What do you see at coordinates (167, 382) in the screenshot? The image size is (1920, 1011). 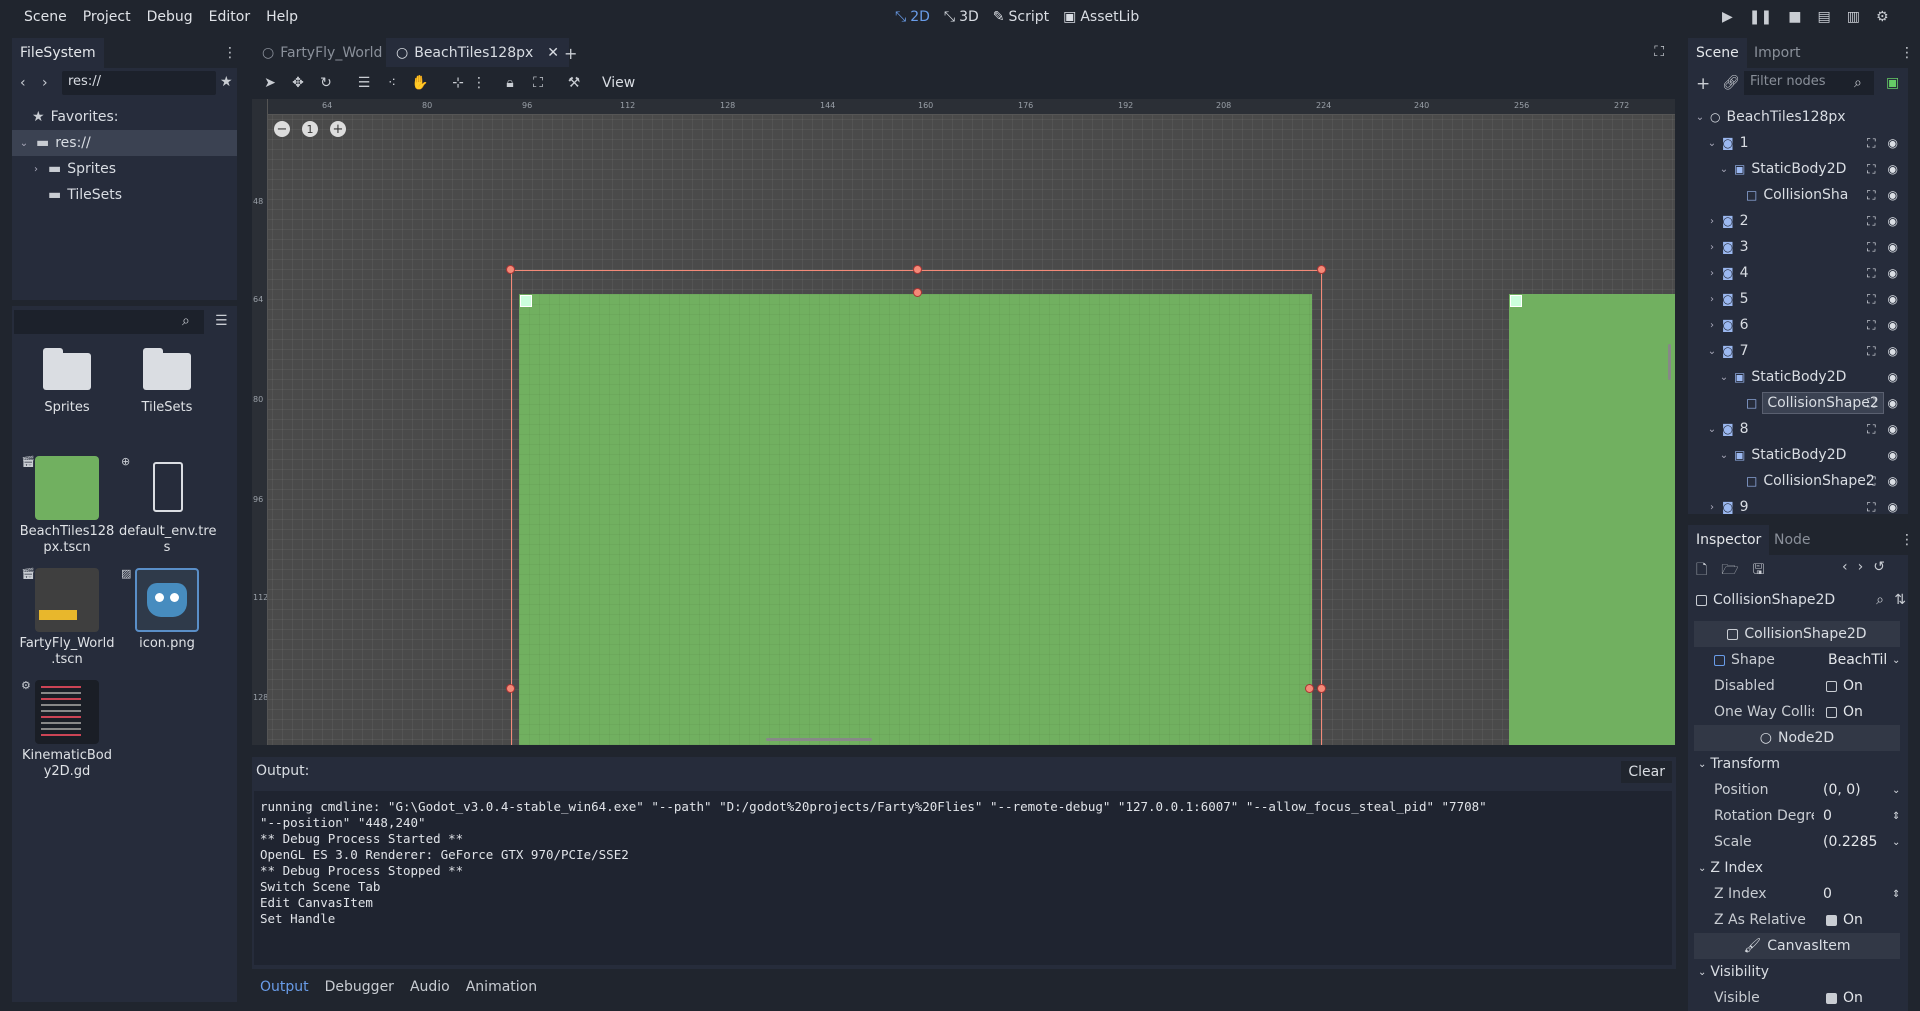 I see `file-item-tilesets: TileSets` at bounding box center [167, 382].